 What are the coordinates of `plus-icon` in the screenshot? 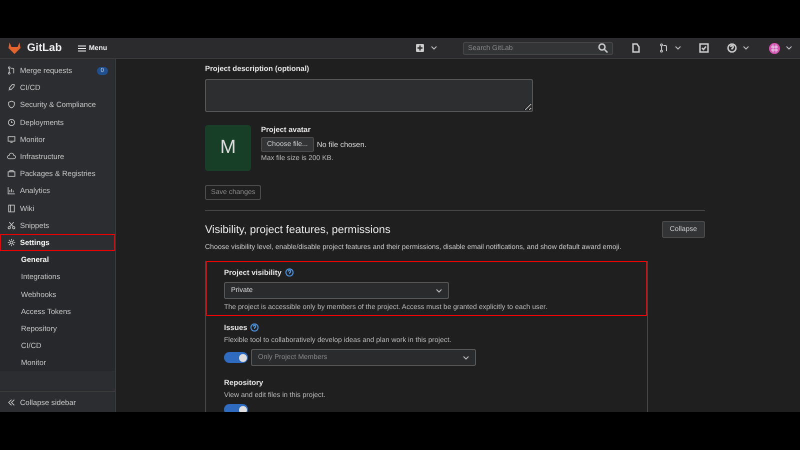 It's located at (420, 48).